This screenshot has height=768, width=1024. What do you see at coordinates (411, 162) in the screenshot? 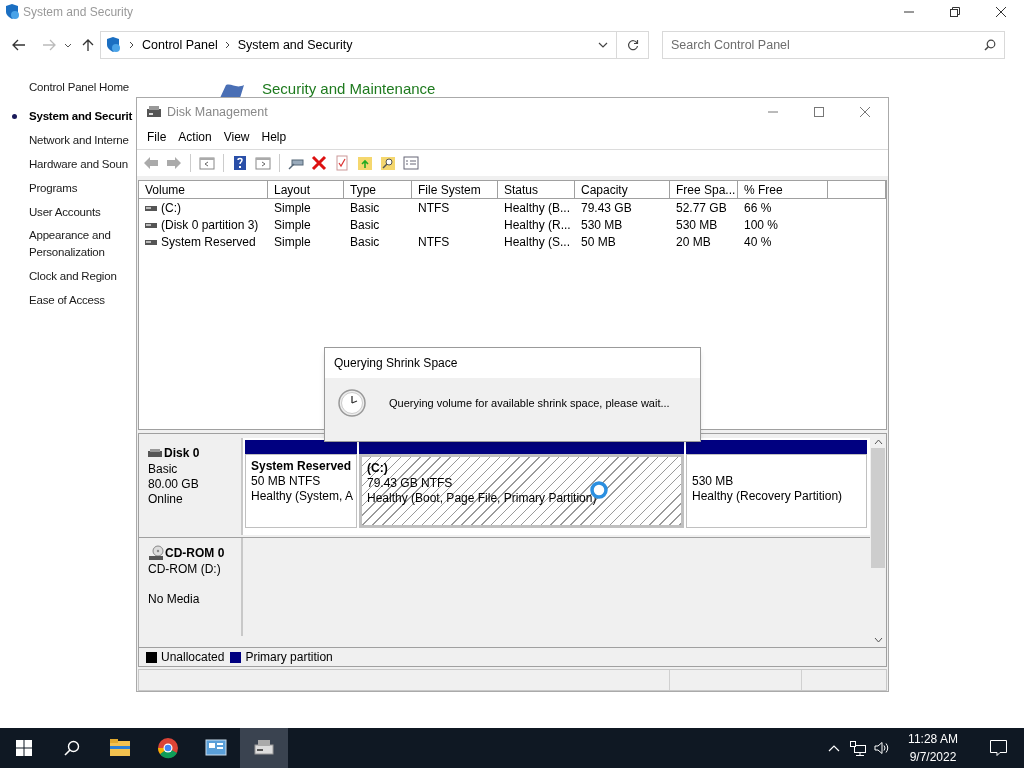
I see `properties-icon` at bounding box center [411, 162].